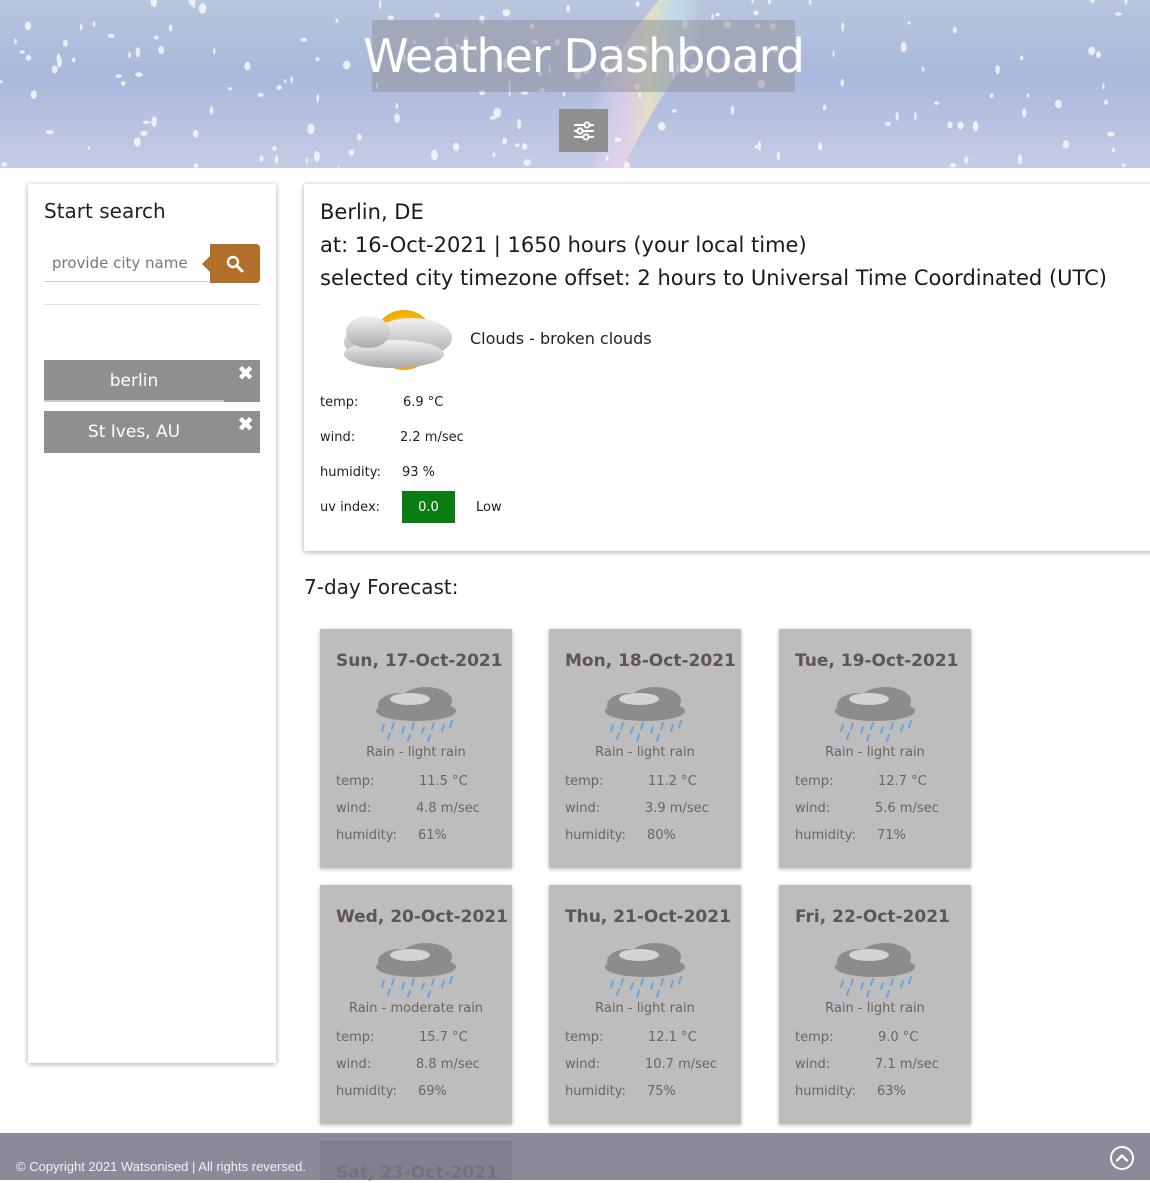  I want to click on forecast-temp-value: 12.7 °C, so click(902, 781).